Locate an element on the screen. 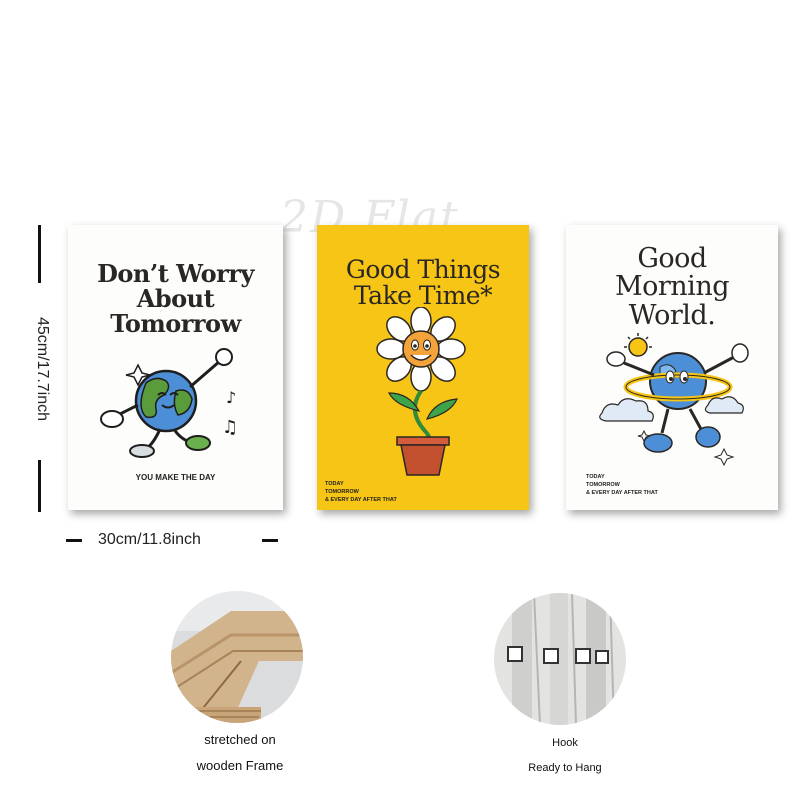 Image resolution: width=800 pixels, height=800 pixels. hook-photo is located at coordinates (560, 659).